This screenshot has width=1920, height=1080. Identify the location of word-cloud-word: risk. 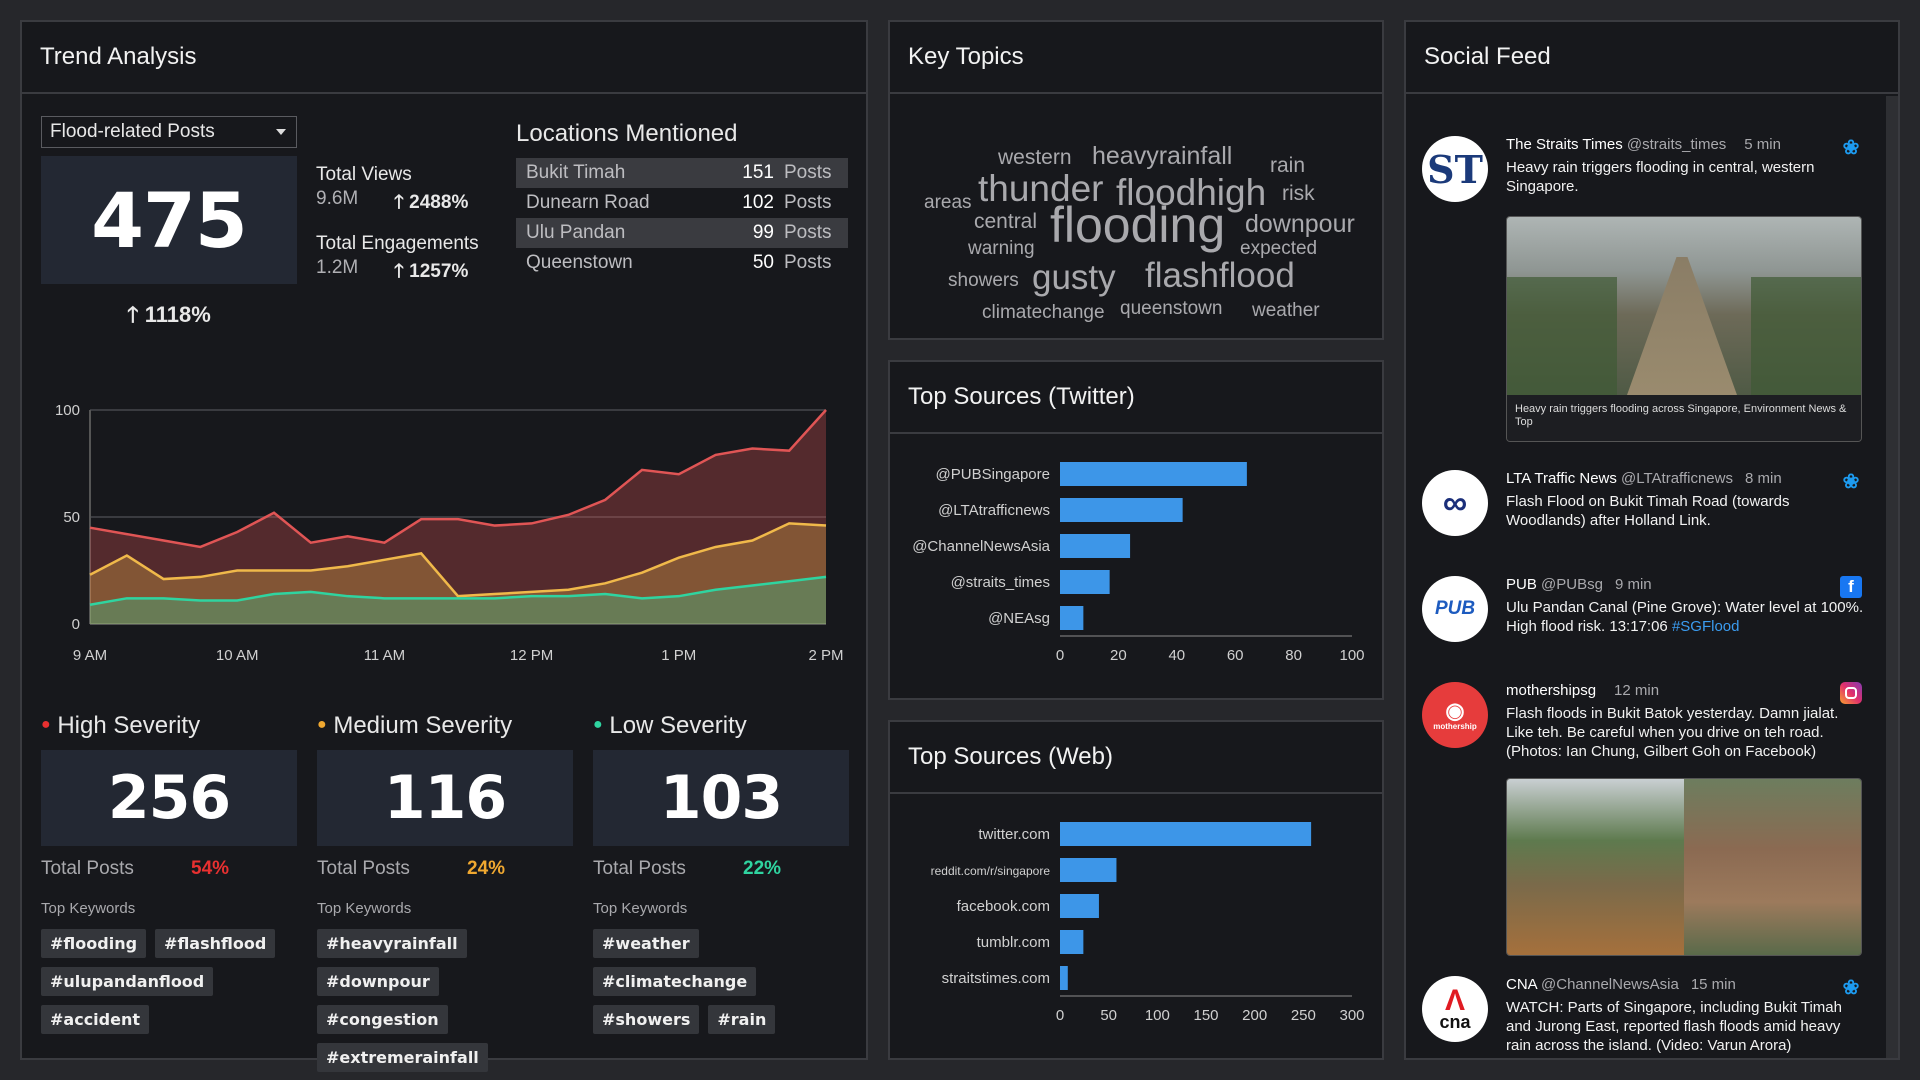
(1298, 194).